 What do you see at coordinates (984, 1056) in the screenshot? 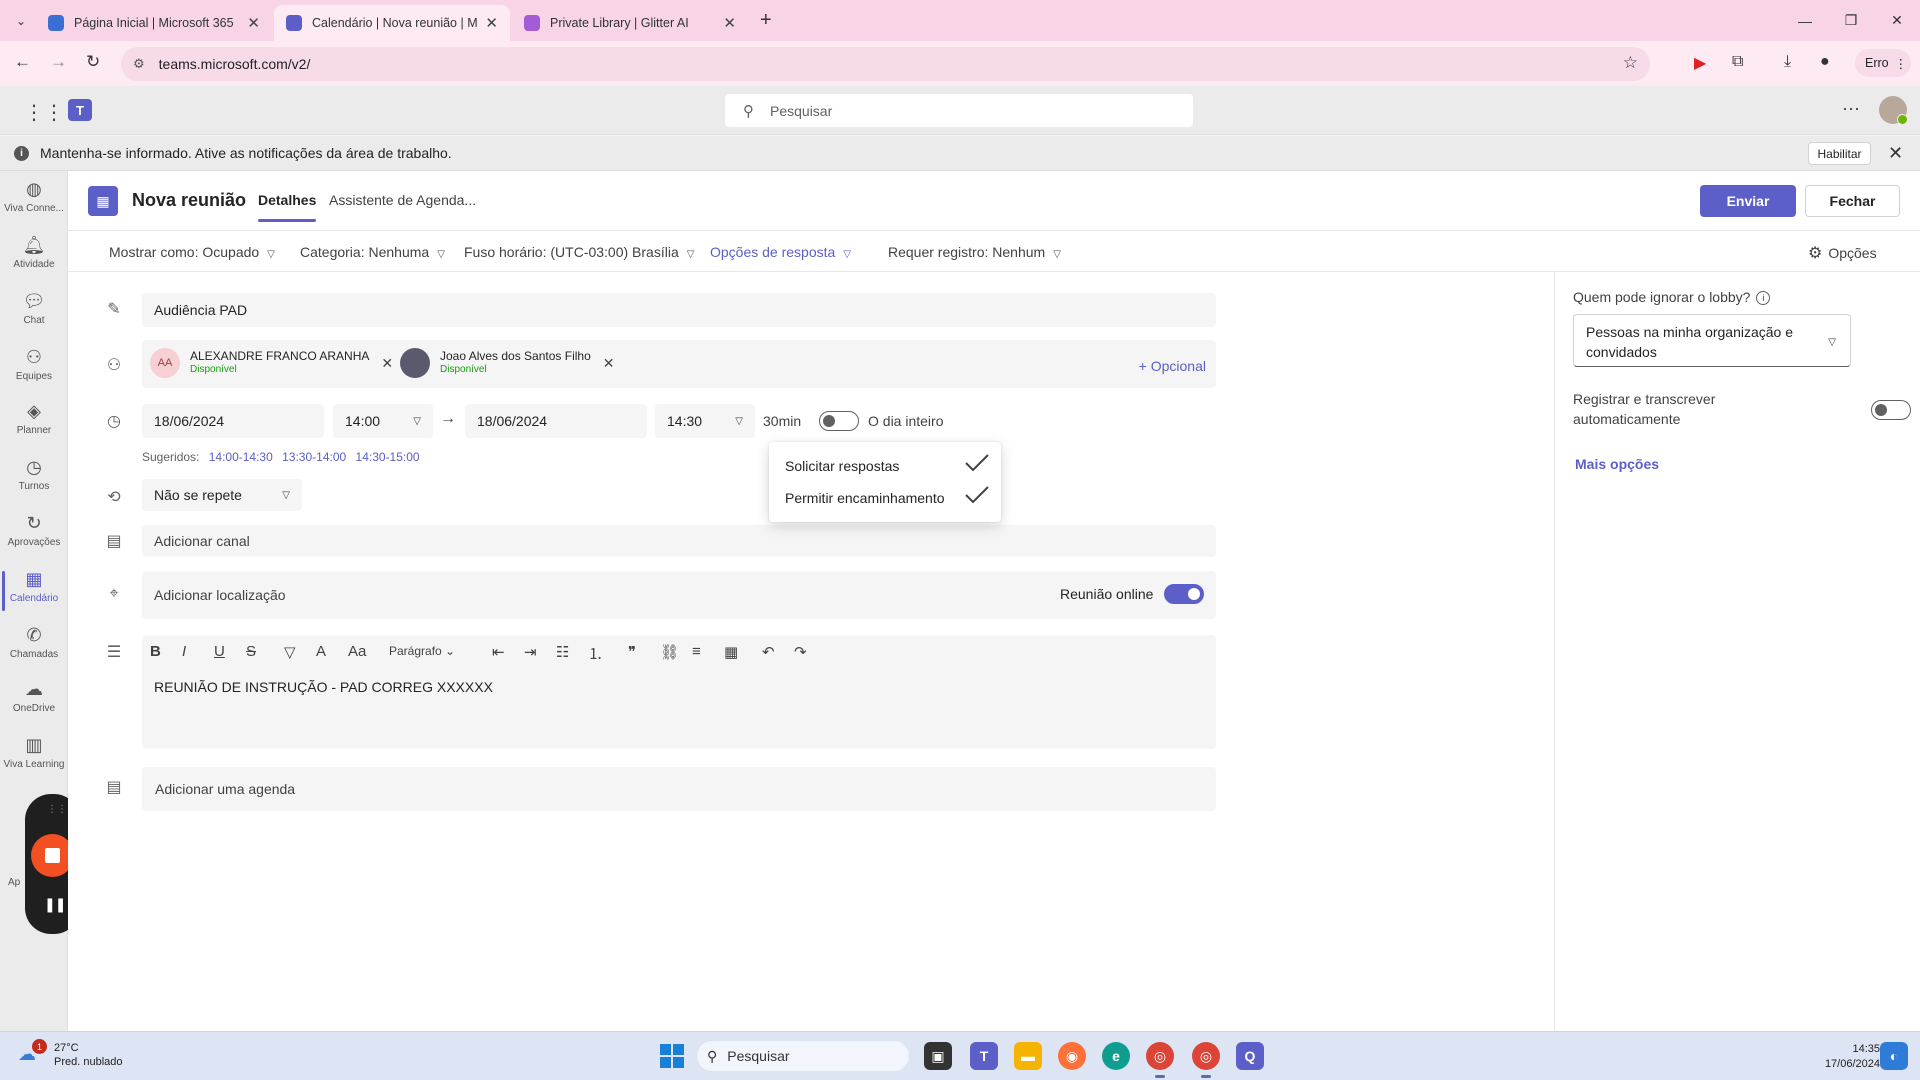
I see `teams-app-icon: T` at bounding box center [984, 1056].